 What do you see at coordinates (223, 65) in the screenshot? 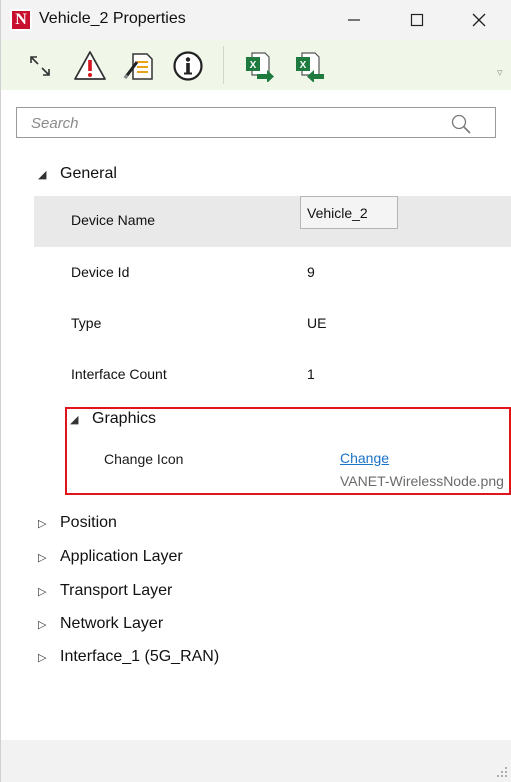
I see `toolbar-separator` at bounding box center [223, 65].